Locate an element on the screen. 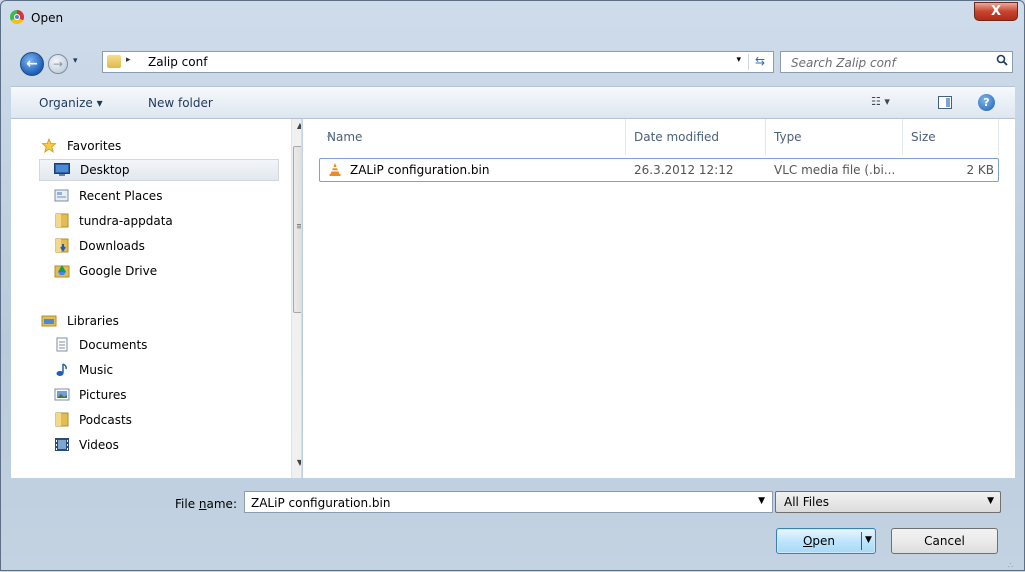  file-type-filter-value: All Files is located at coordinates (807, 502).